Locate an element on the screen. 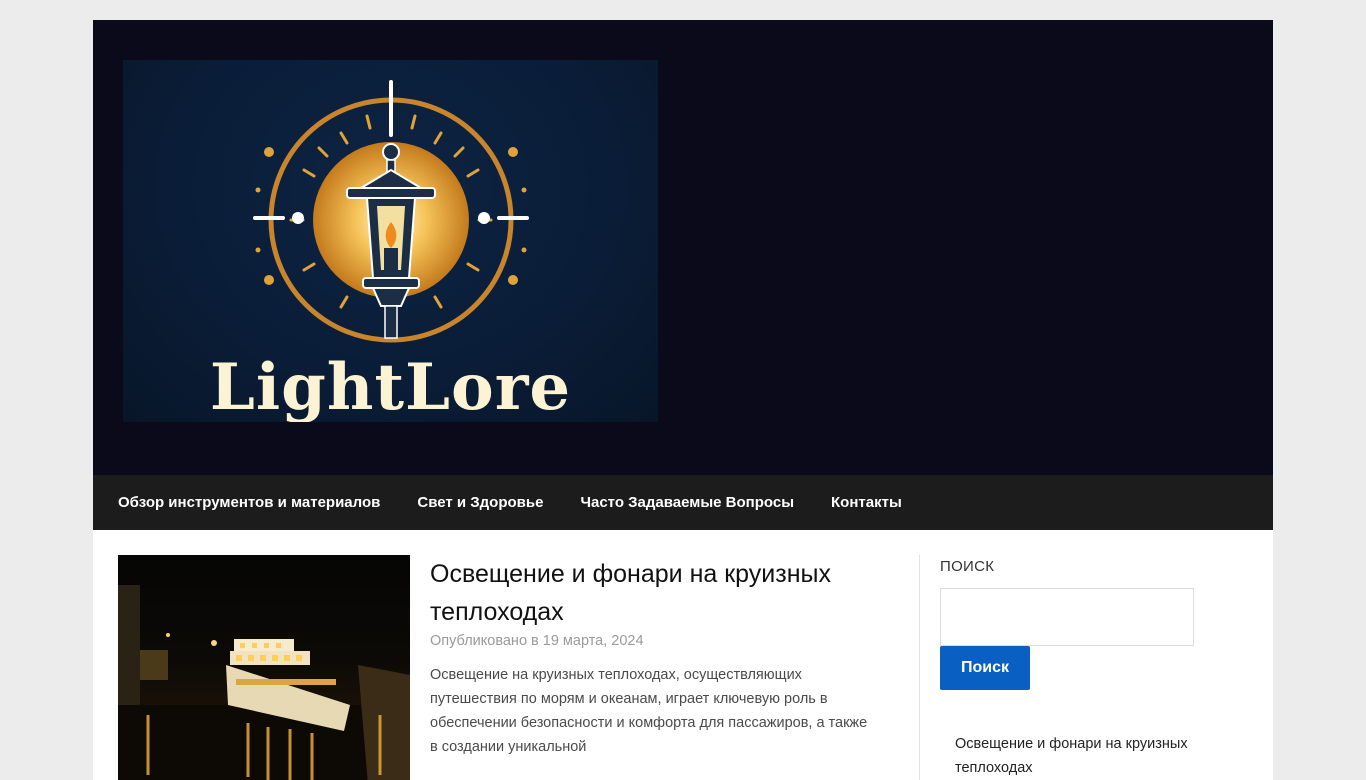  nav-item-faq: Часто Задаваемые Вопросы is located at coordinates (687, 502).